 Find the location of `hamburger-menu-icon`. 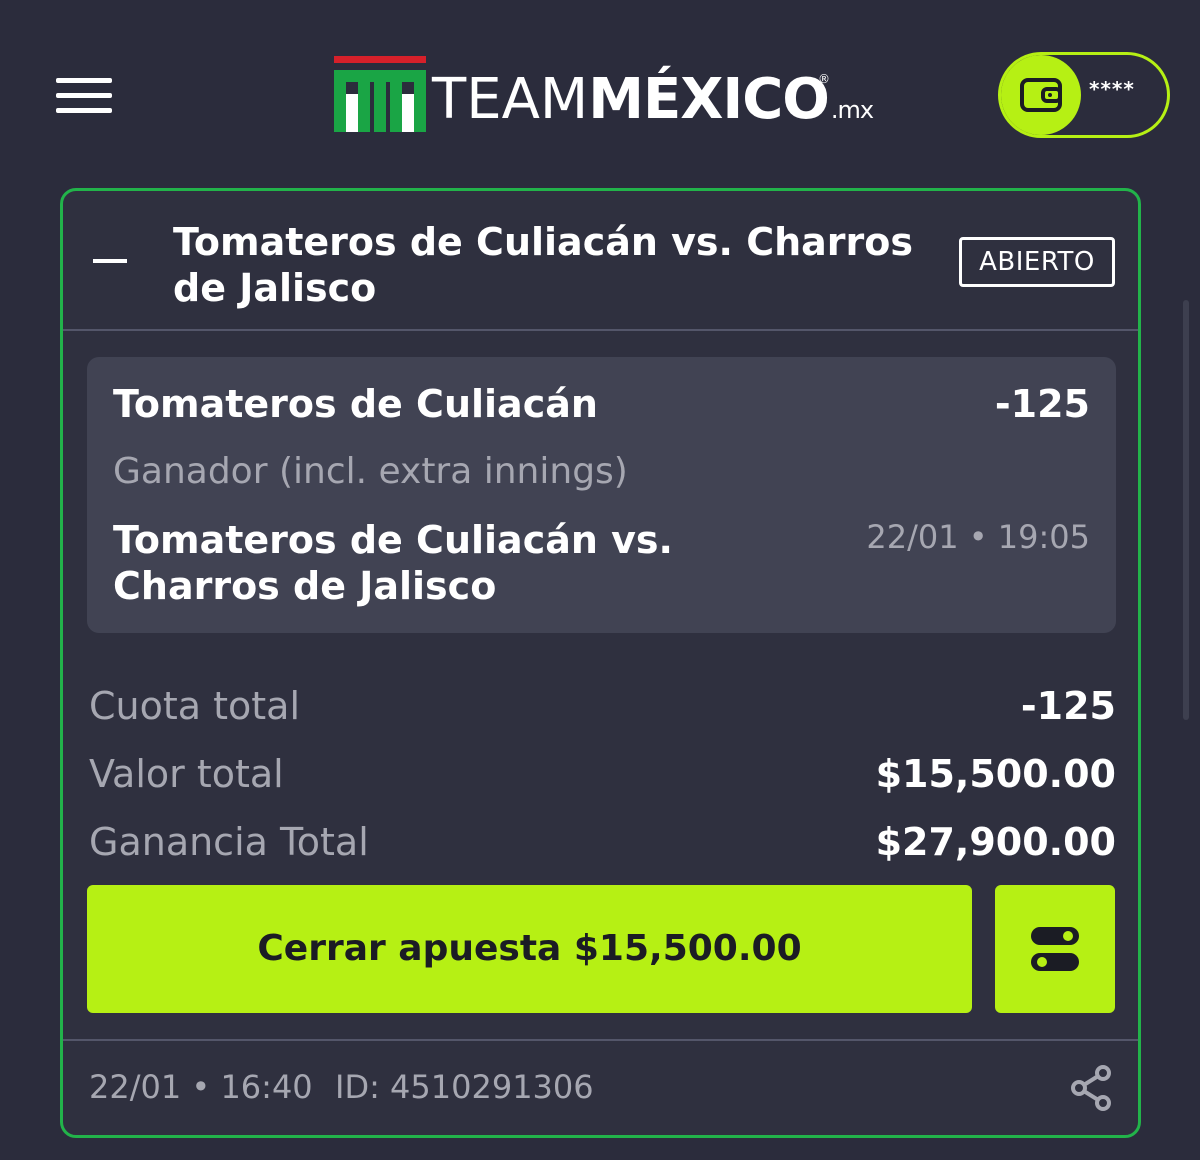

hamburger-menu-icon is located at coordinates (84, 96).